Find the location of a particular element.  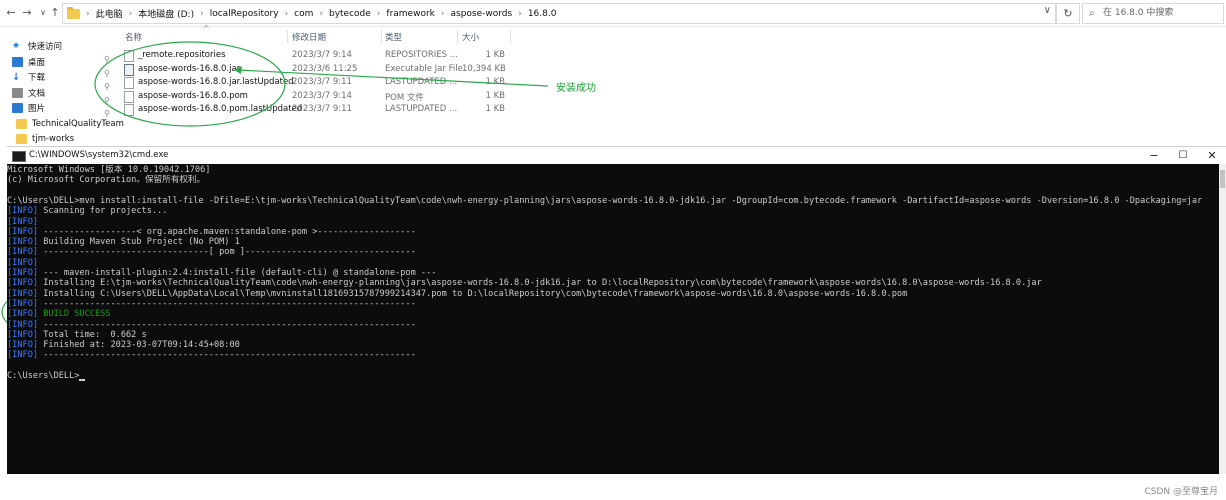

text-cursor is located at coordinates (82, 380).